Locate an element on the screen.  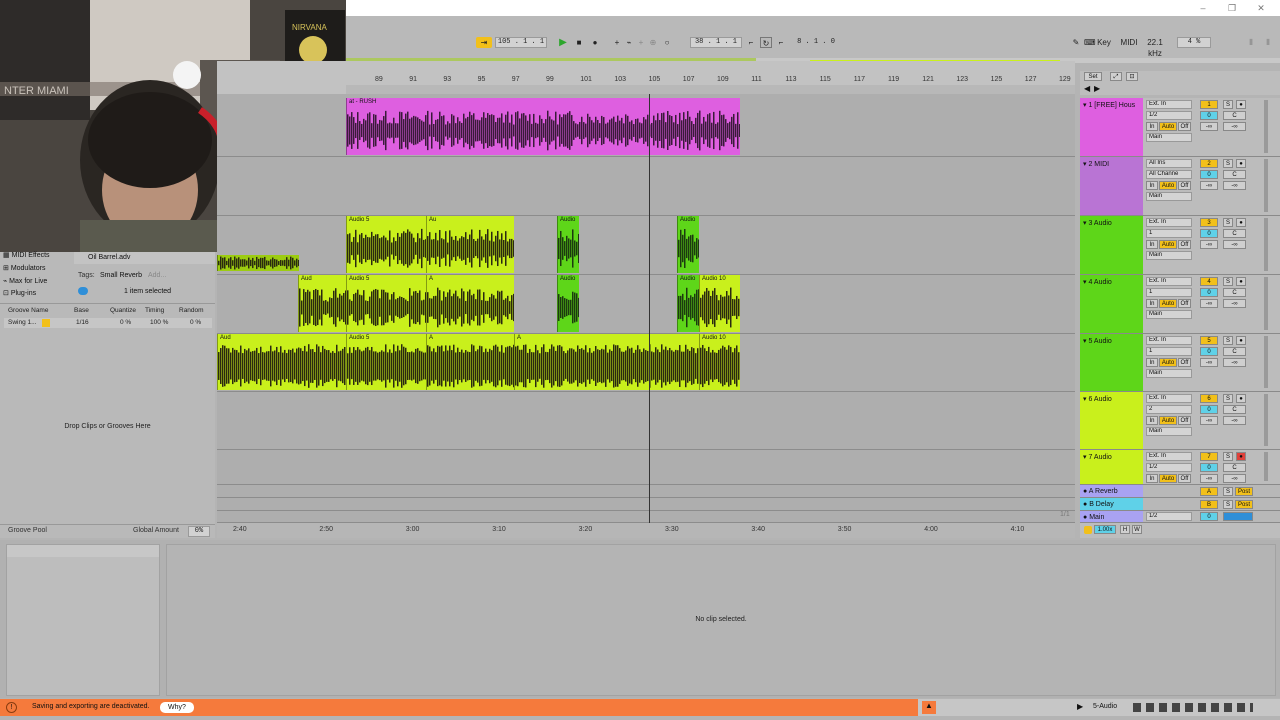
expand-icon: ▶ is located at coordinates (1080, 706).